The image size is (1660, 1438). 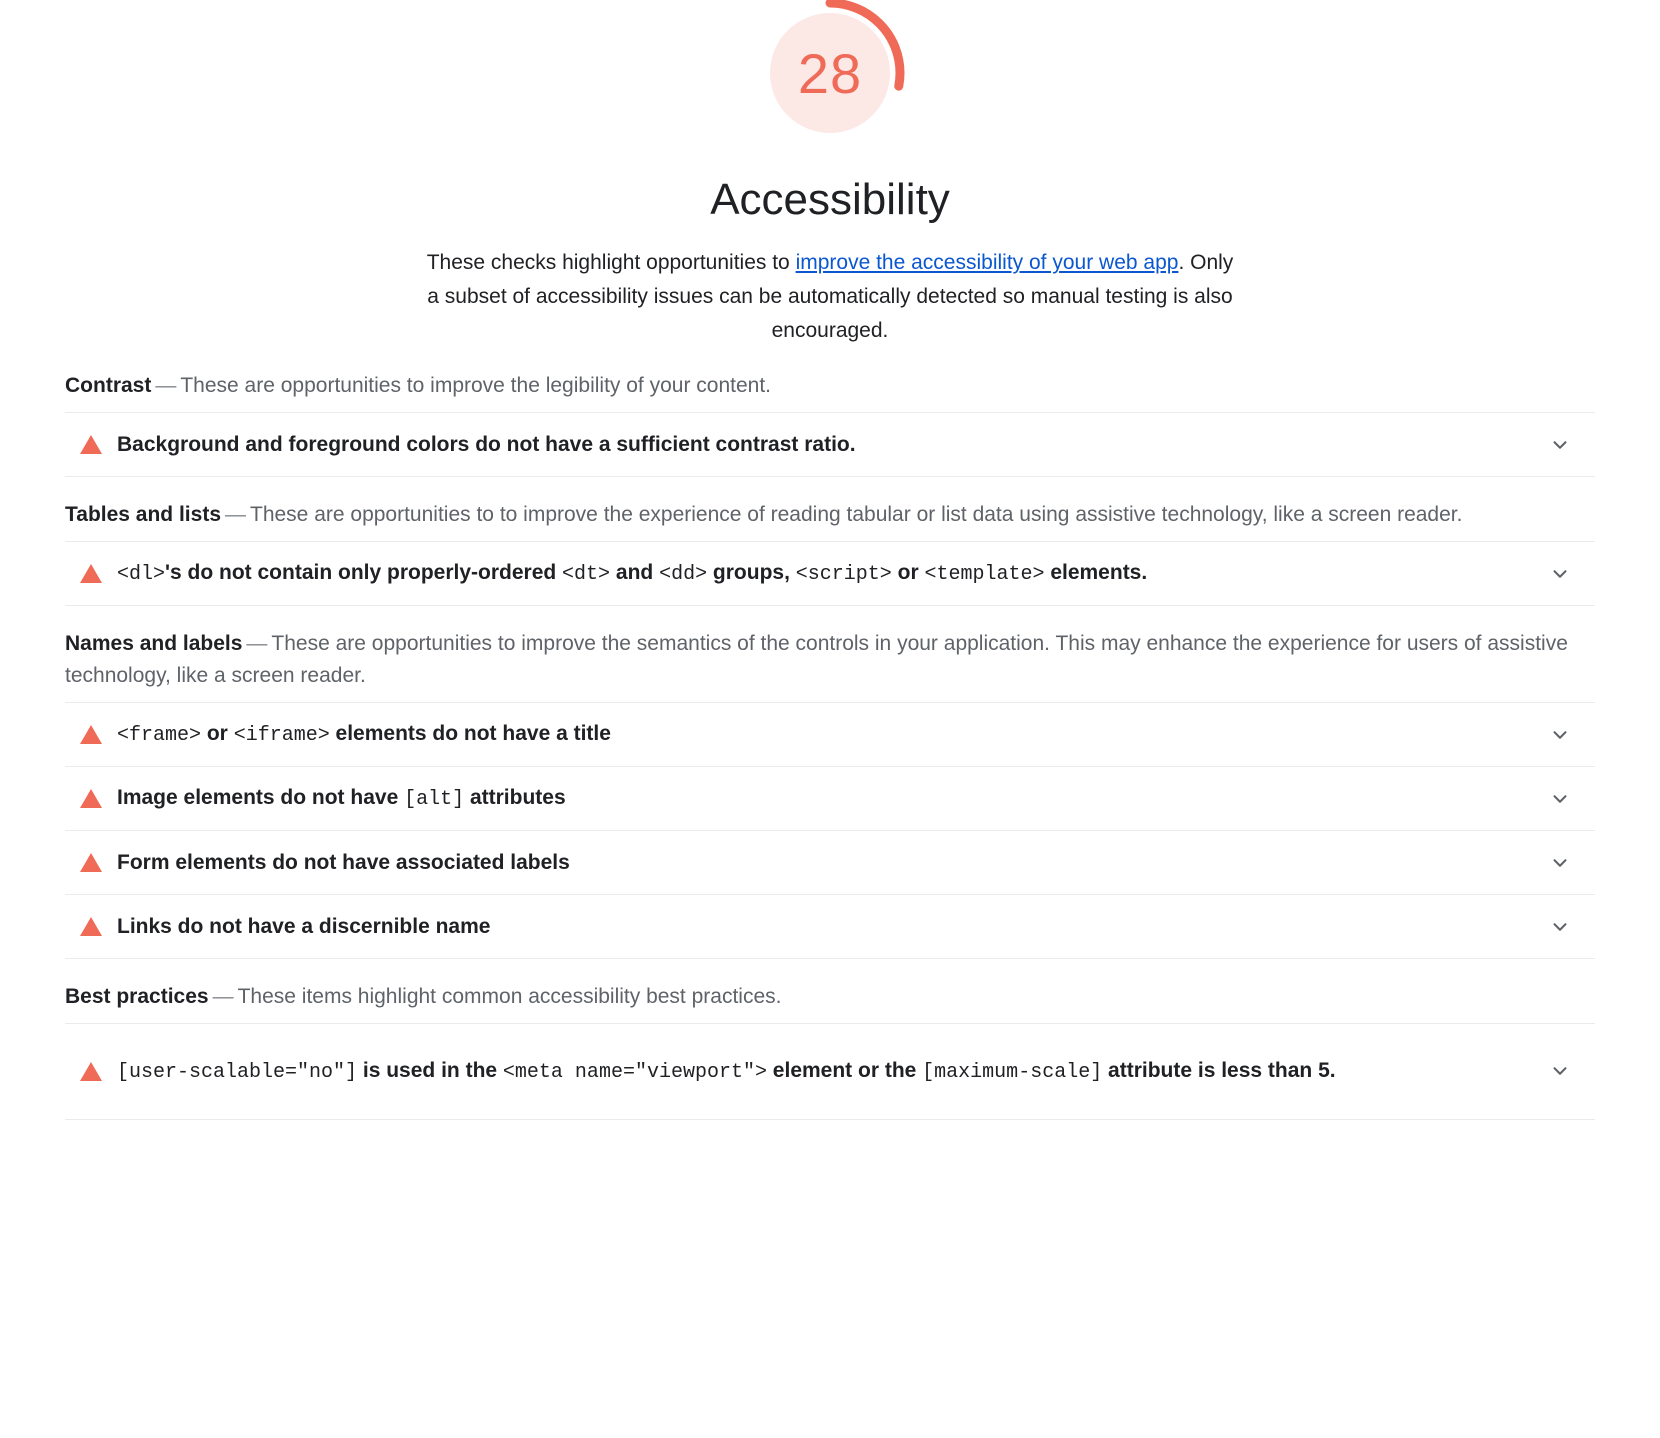 I want to click on audit-code-token: [alt], so click(x=434, y=800).